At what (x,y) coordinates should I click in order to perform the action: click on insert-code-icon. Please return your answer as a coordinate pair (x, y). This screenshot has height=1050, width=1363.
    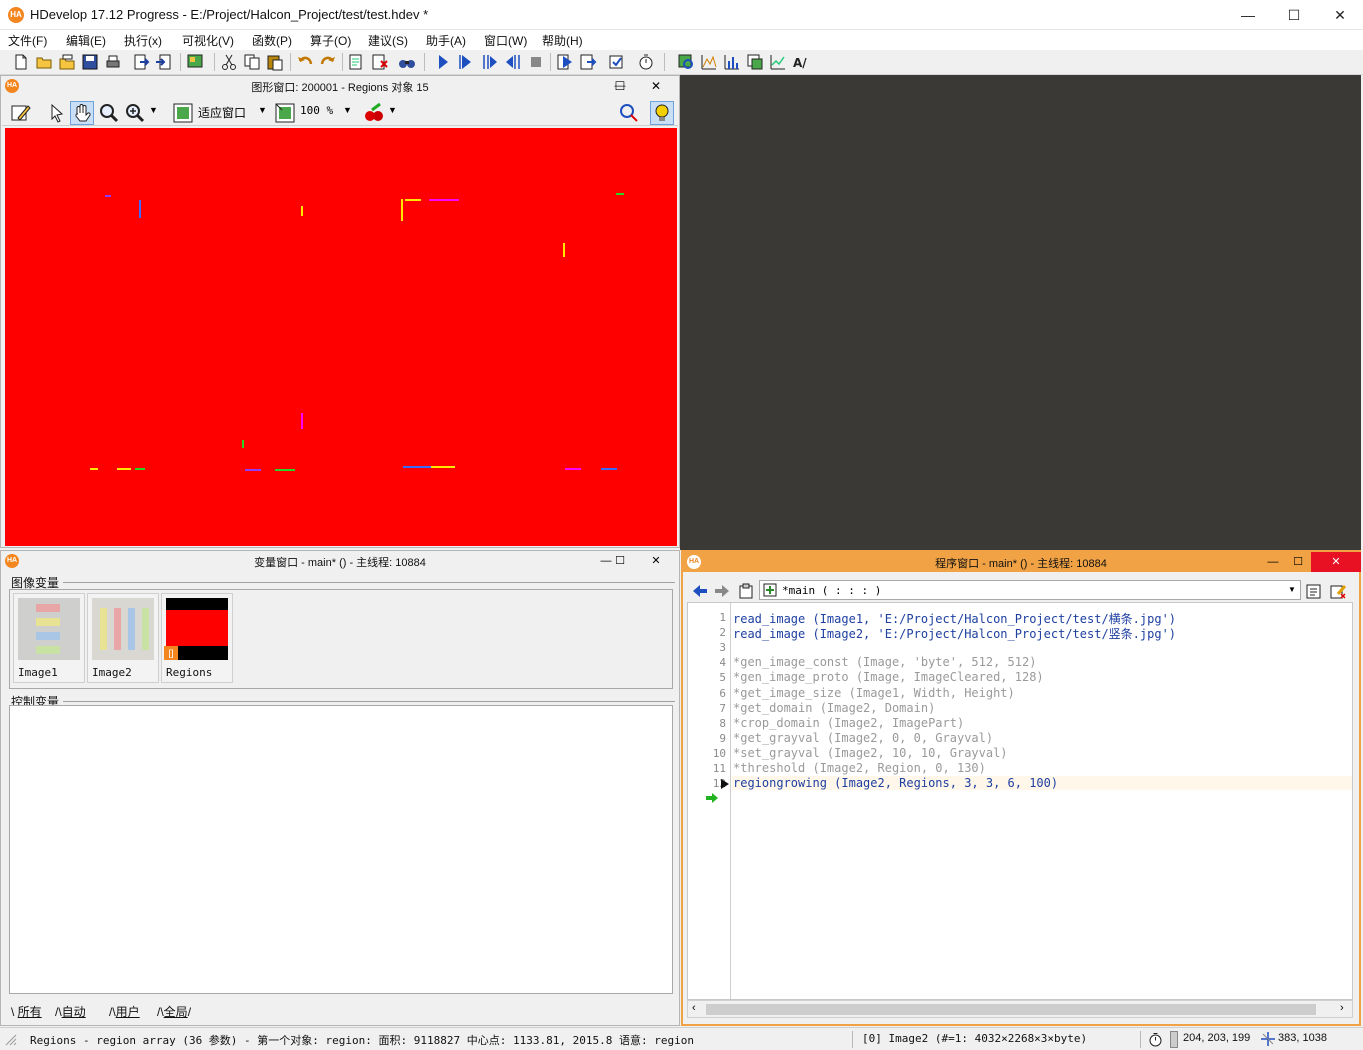
    Looking at the image, I should click on (357, 62).